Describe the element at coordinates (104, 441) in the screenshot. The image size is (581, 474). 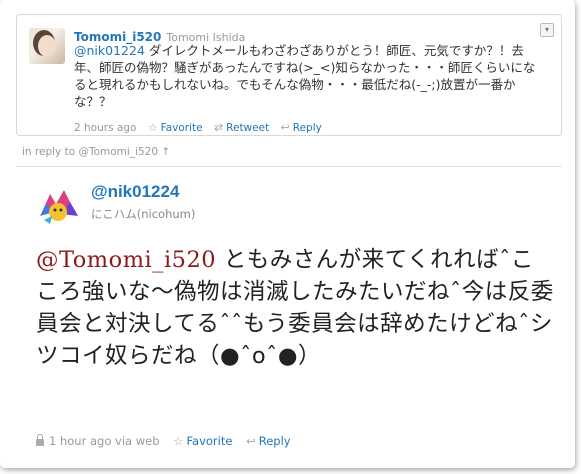
I see `main-timestamp: 1 hour ago via web` at that location.